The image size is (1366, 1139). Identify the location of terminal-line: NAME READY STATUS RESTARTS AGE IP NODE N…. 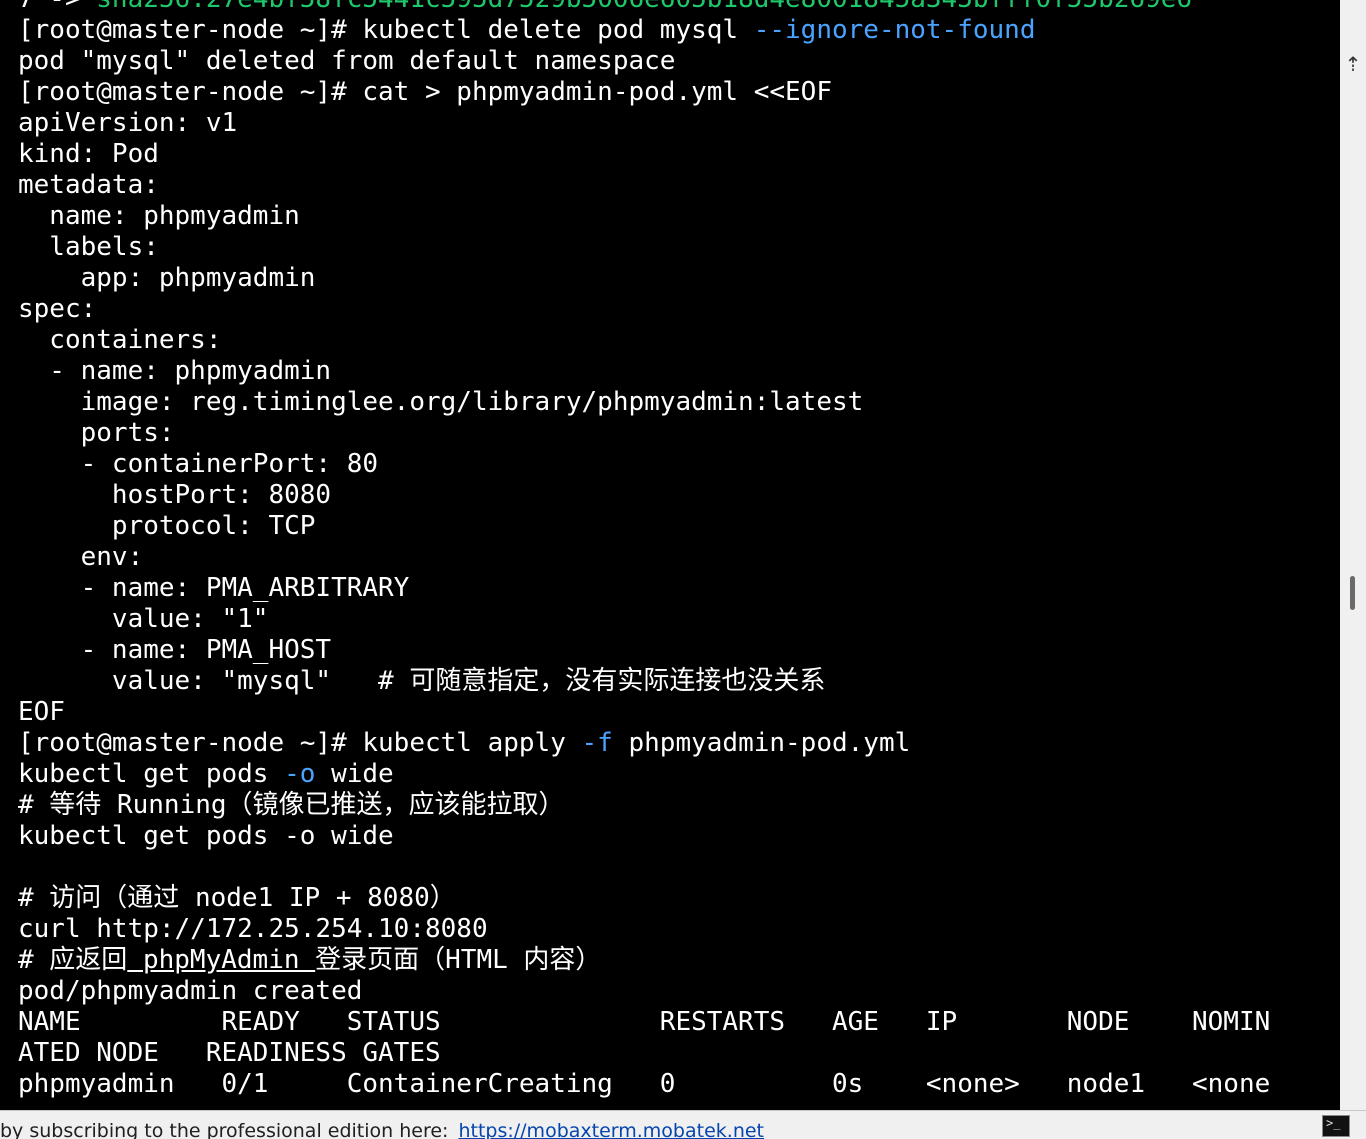
(644, 1022).